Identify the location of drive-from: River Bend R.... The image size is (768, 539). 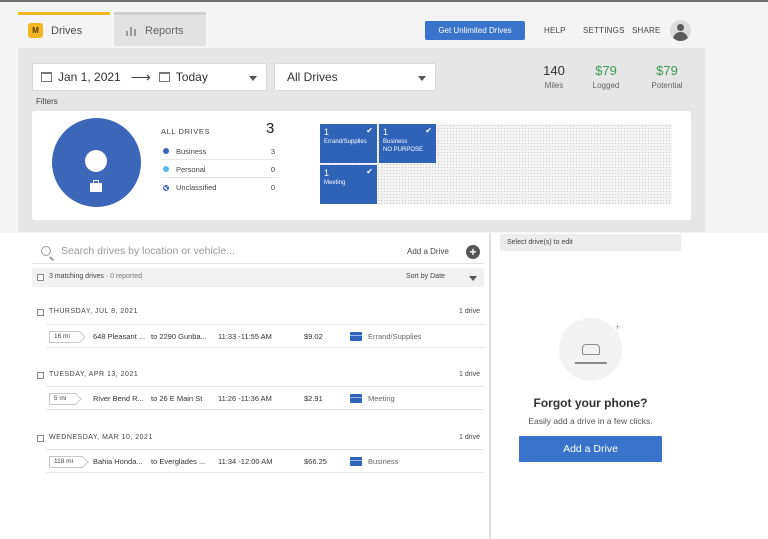
(118, 398).